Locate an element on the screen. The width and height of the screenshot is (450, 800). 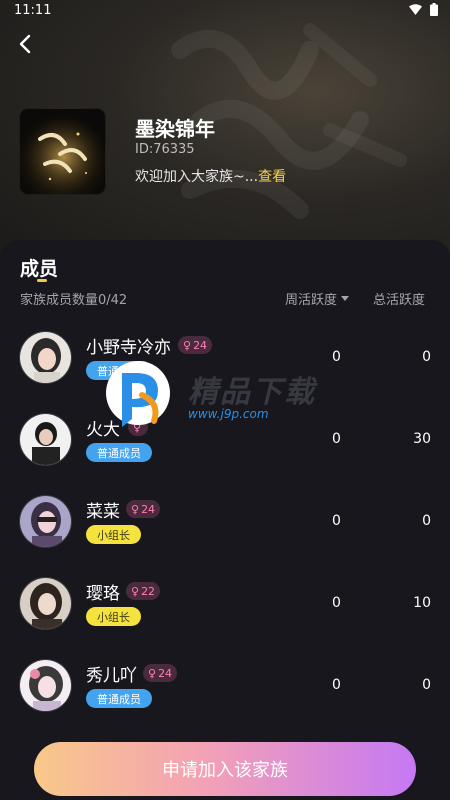
title-underline is located at coordinates (42, 280).